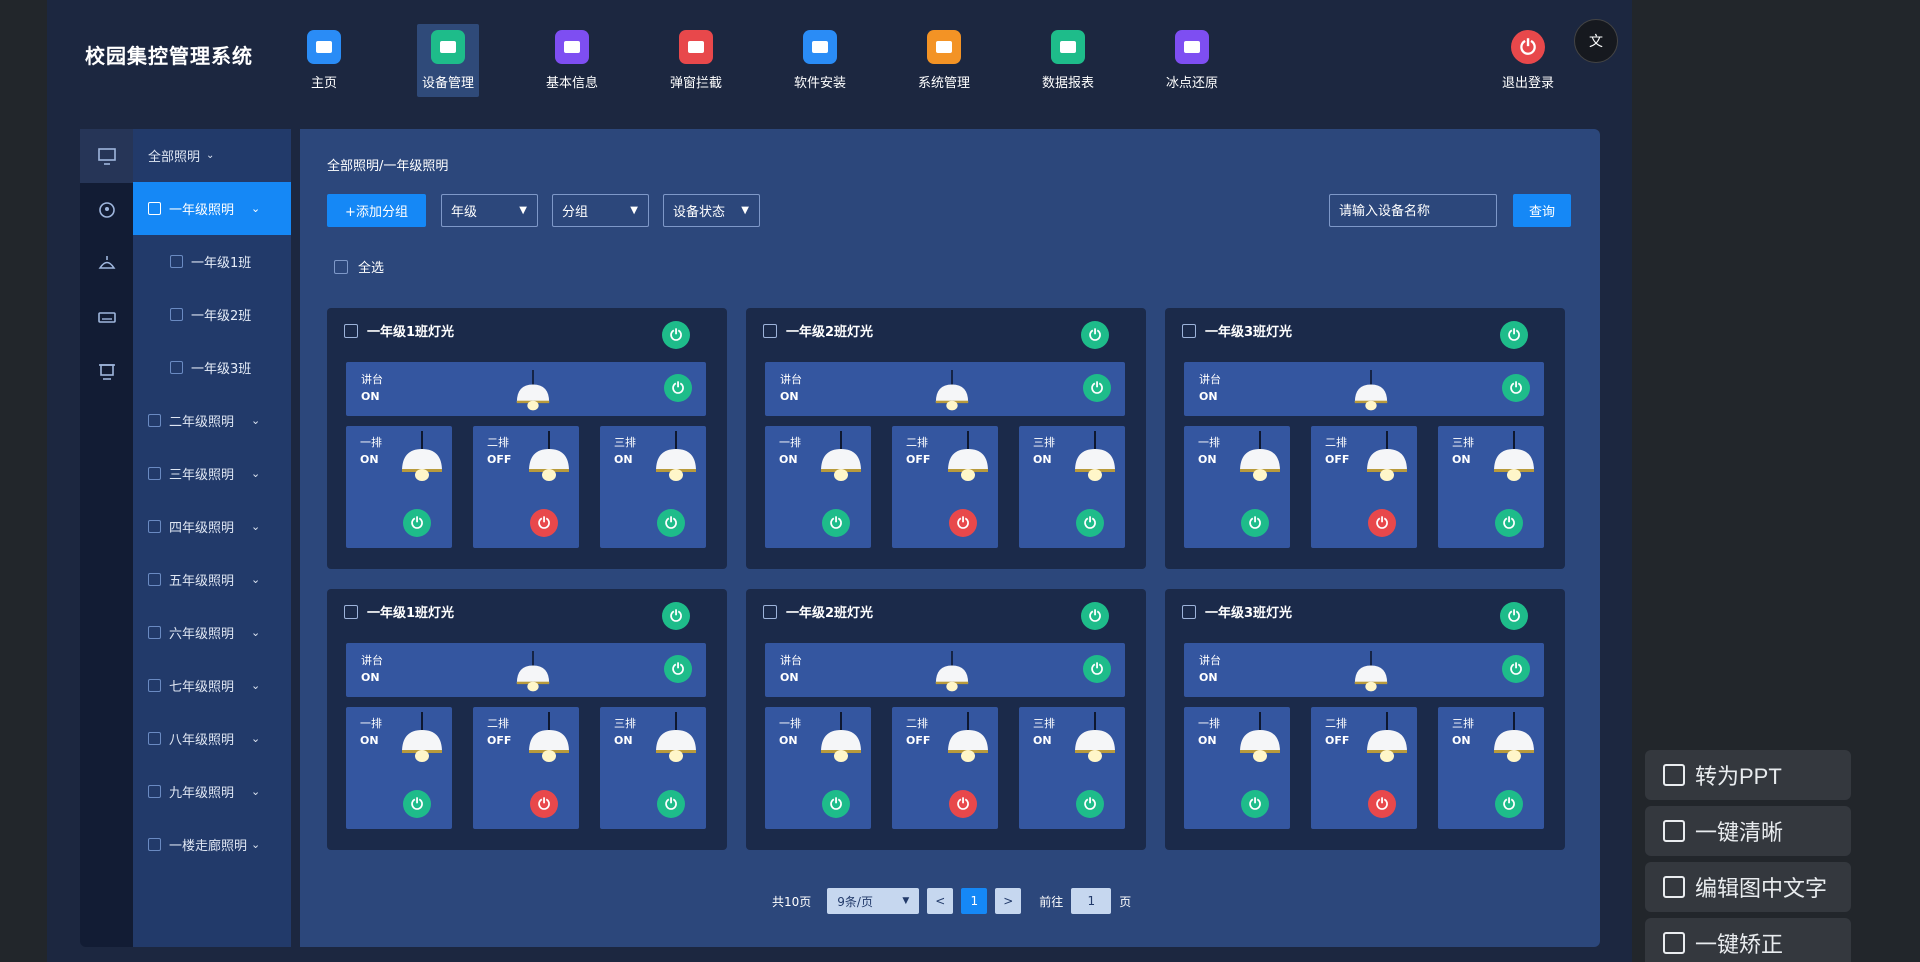 The height and width of the screenshot is (962, 1920). Describe the element at coordinates (974, 901) in the screenshot. I see `page-number-button: 1` at that location.